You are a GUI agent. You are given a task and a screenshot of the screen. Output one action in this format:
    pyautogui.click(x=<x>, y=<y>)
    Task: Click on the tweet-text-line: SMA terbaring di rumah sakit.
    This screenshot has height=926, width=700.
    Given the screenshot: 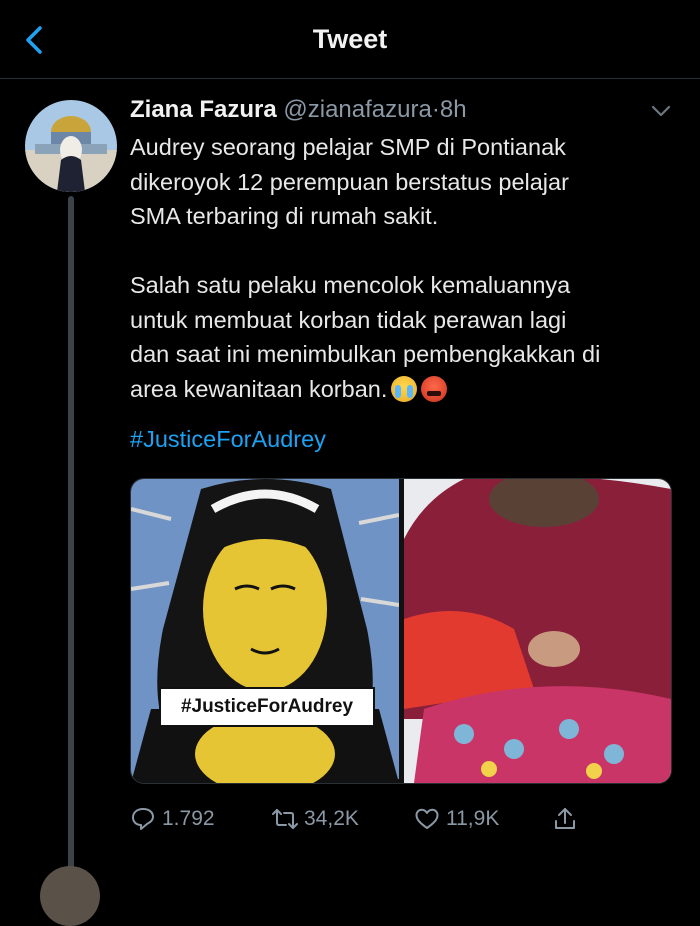 What is the action you would take?
    pyautogui.click(x=284, y=216)
    